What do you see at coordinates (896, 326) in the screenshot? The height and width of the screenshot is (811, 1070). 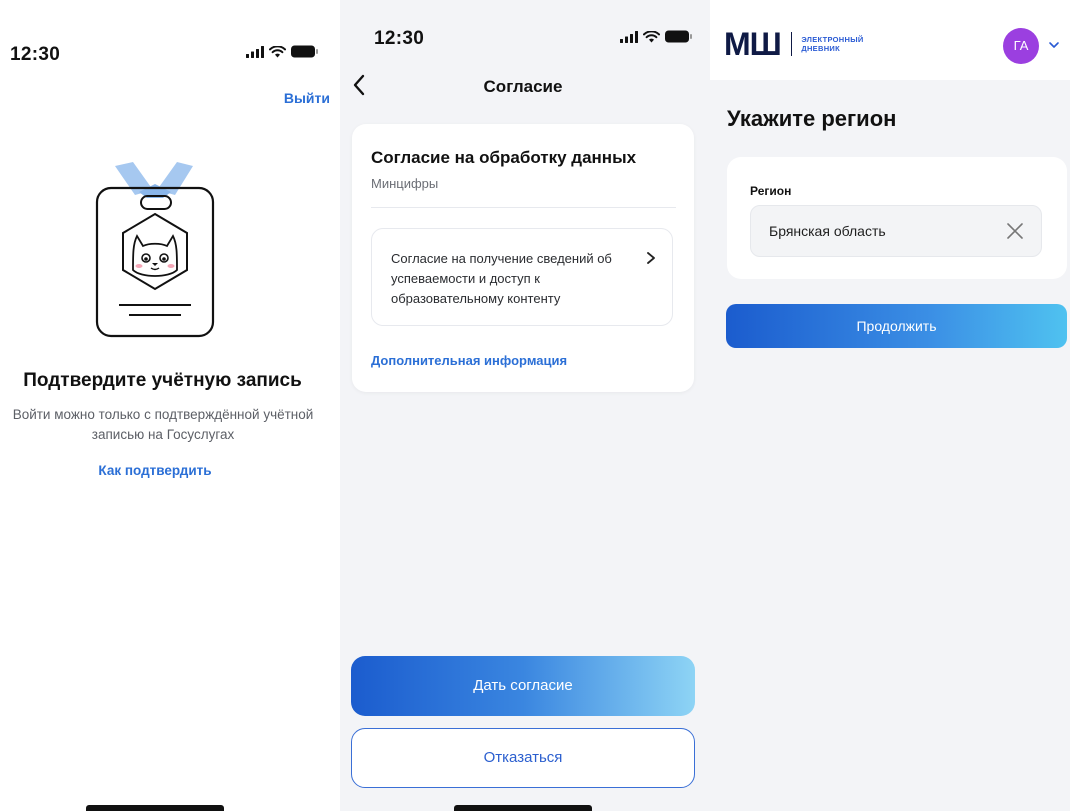 I see `continue-button: Продолжить` at bounding box center [896, 326].